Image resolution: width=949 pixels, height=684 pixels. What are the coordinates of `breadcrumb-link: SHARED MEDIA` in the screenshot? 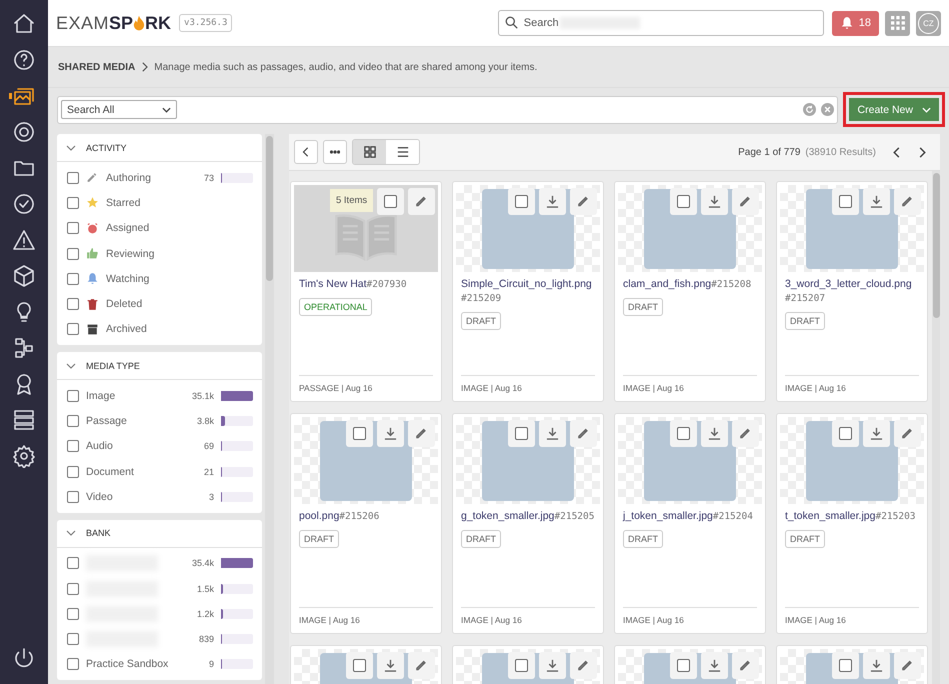 It's located at (97, 67).